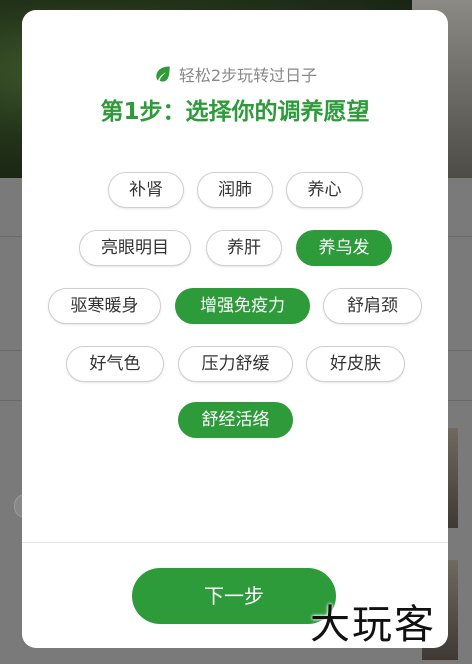 This screenshot has width=472, height=664. Describe the element at coordinates (324, 190) in the screenshot. I see `tag-yangxin: 养心` at that location.